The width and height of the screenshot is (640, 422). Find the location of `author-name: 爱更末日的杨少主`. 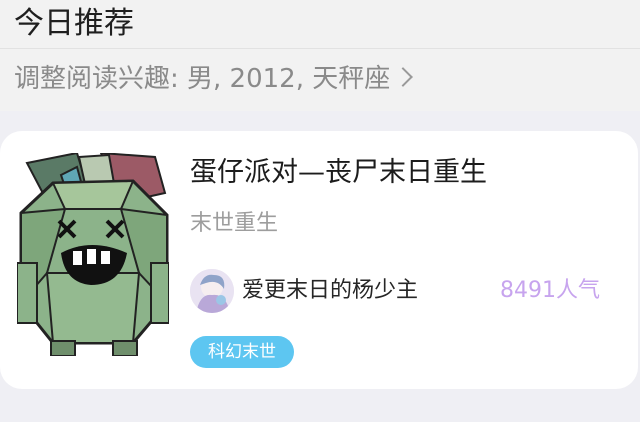

author-name: 爱更末日的杨少主 is located at coordinates (330, 291).